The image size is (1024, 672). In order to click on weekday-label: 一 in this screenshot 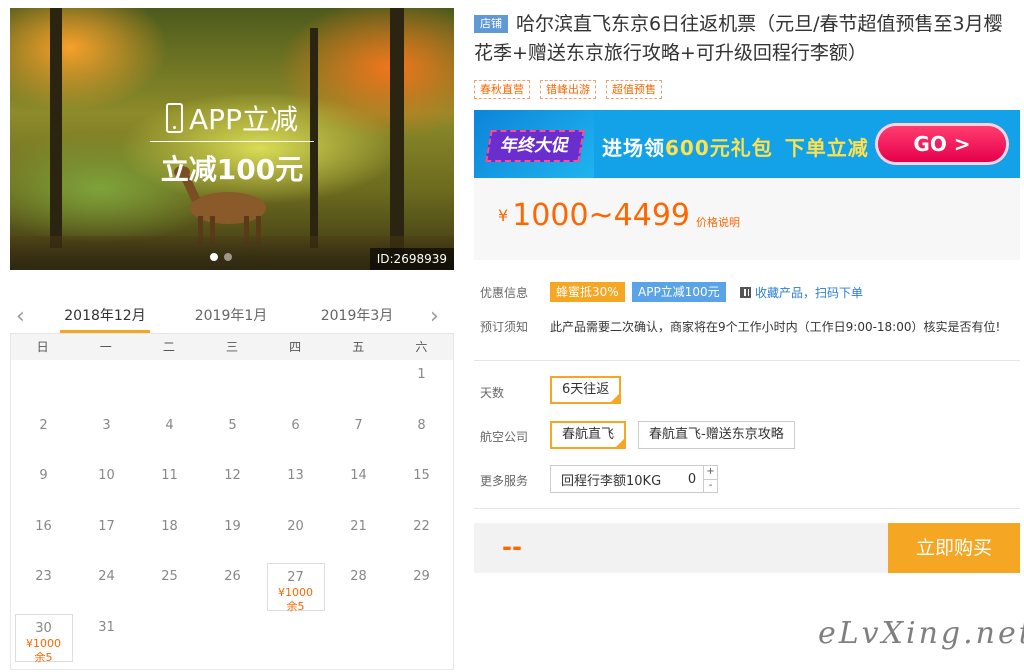, I will do `click(105, 347)`.